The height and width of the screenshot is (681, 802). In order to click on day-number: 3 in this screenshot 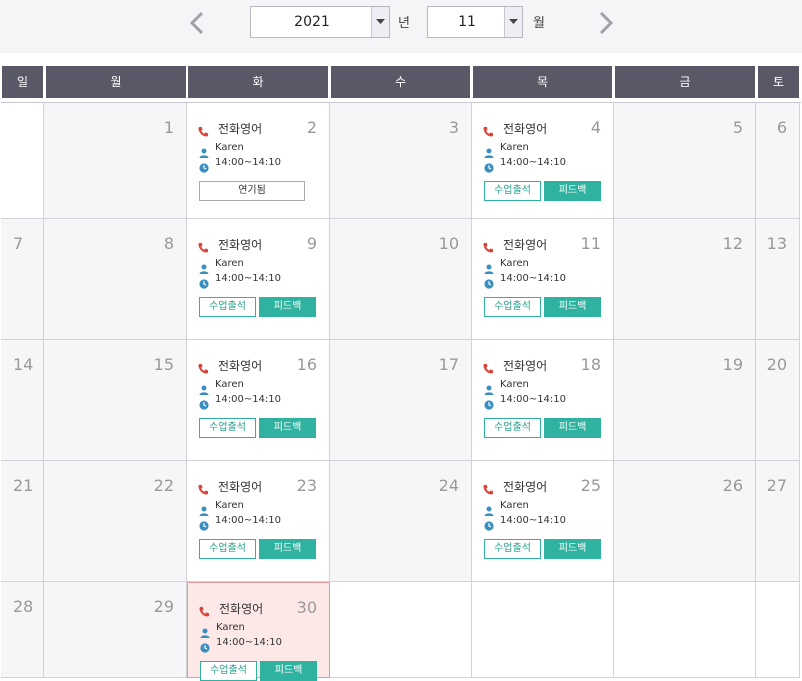, I will do `click(453, 127)`.